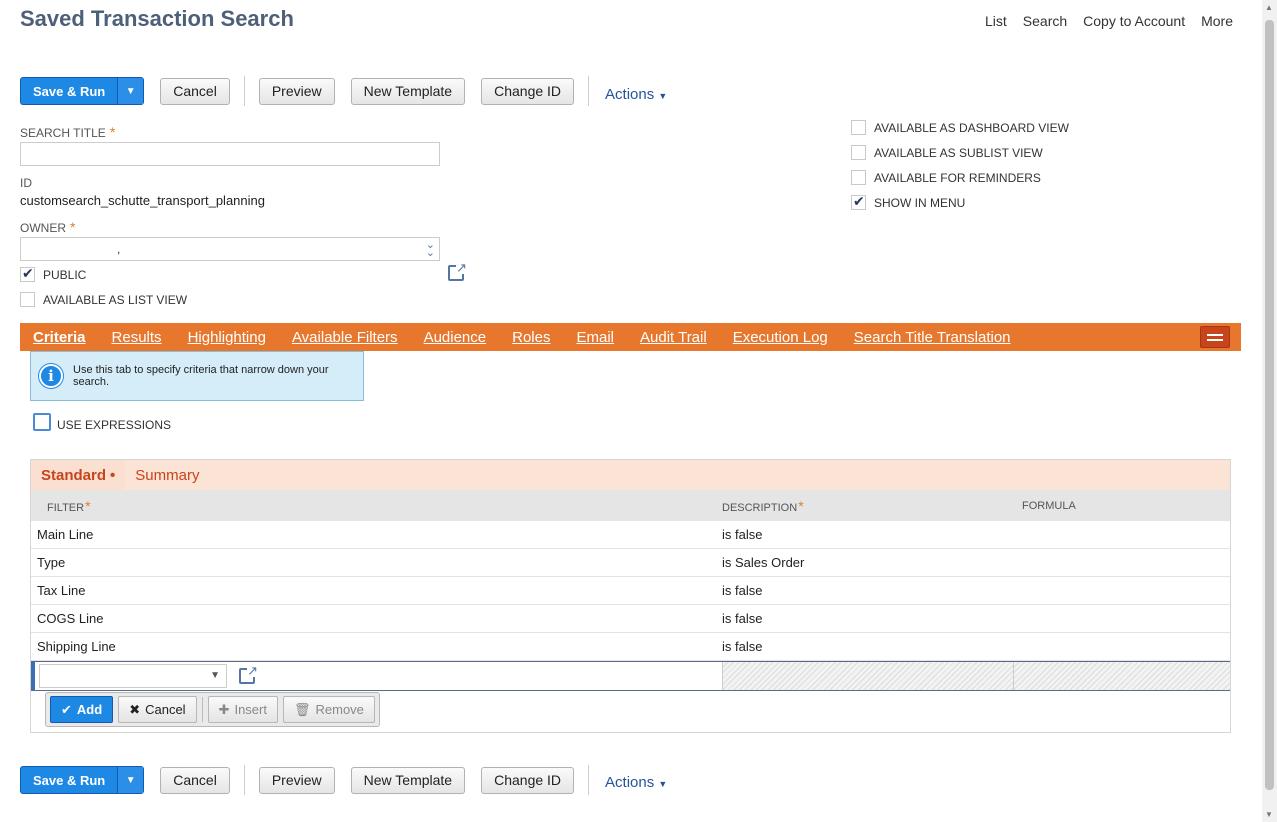  Describe the element at coordinates (59, 337) in the screenshot. I see `tab-criteria: Criteria` at that location.